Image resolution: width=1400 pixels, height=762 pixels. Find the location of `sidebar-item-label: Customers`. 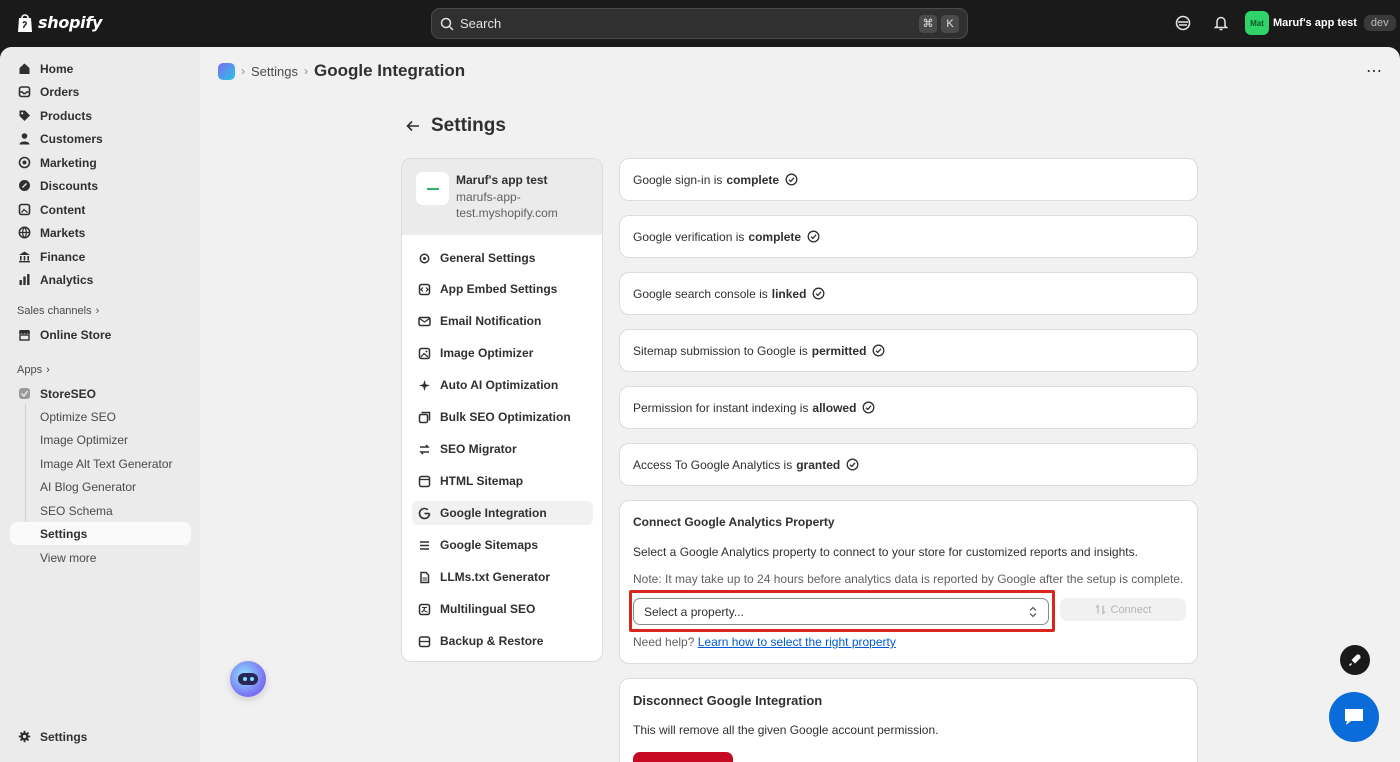

sidebar-item-label: Customers is located at coordinates (71, 138).